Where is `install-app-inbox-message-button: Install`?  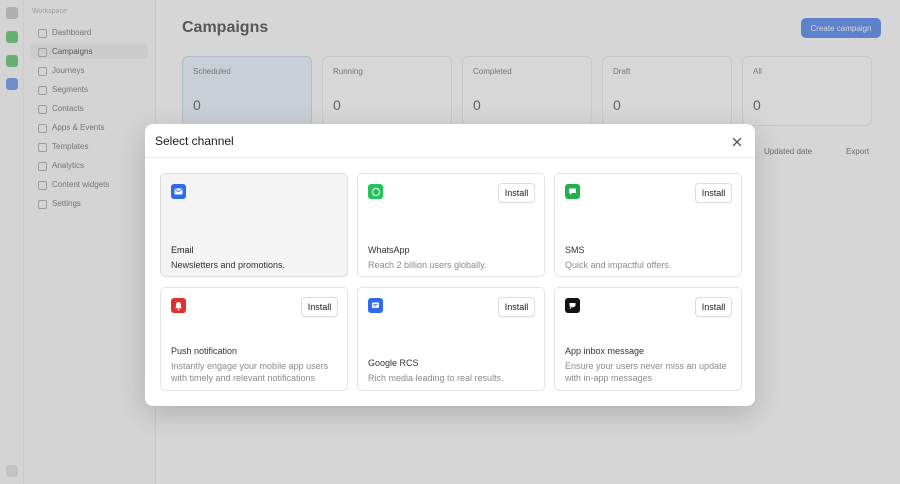
install-app-inbox-message-button: Install is located at coordinates (713, 307).